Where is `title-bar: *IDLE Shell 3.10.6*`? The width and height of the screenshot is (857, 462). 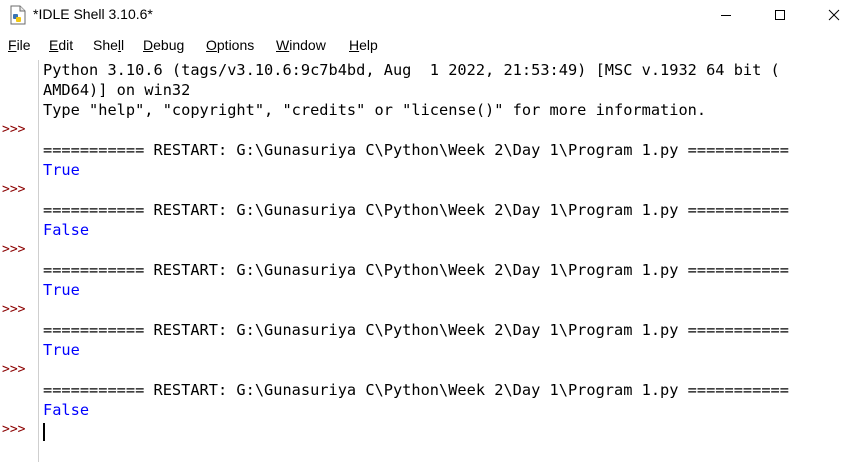
title-bar: *IDLE Shell 3.10.6* is located at coordinates (428, 15).